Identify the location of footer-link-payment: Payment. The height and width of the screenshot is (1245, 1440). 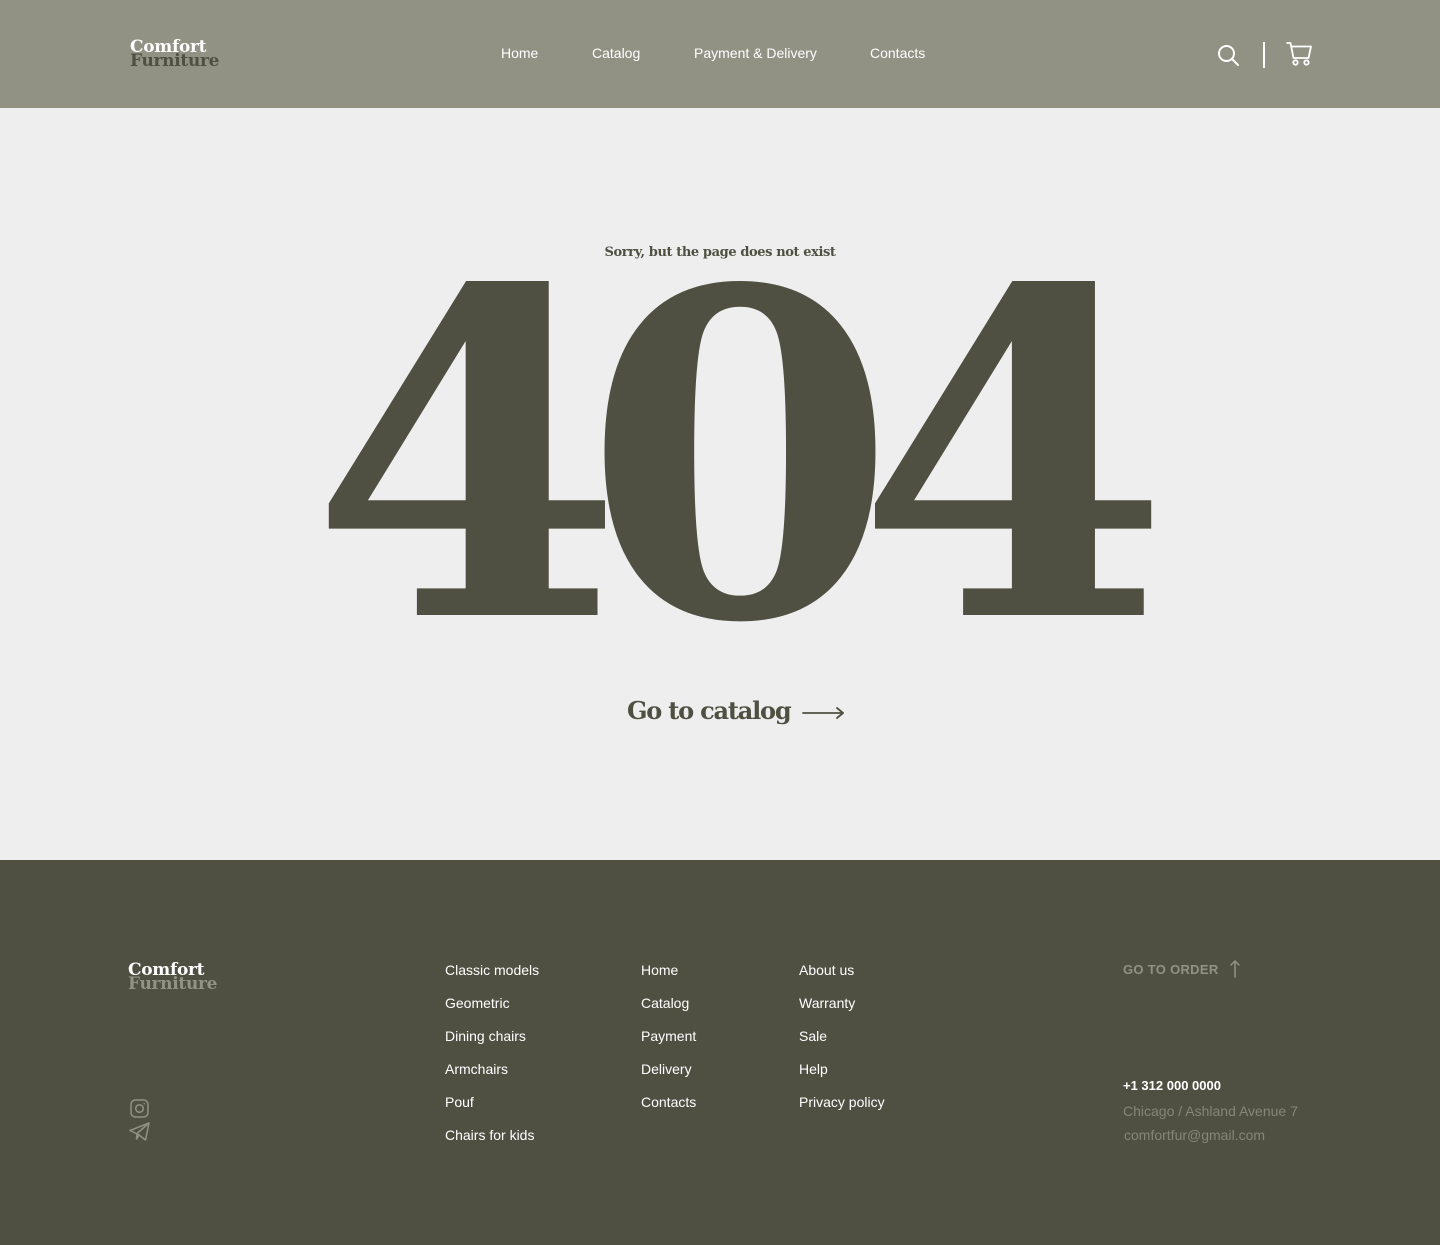
(668, 1036).